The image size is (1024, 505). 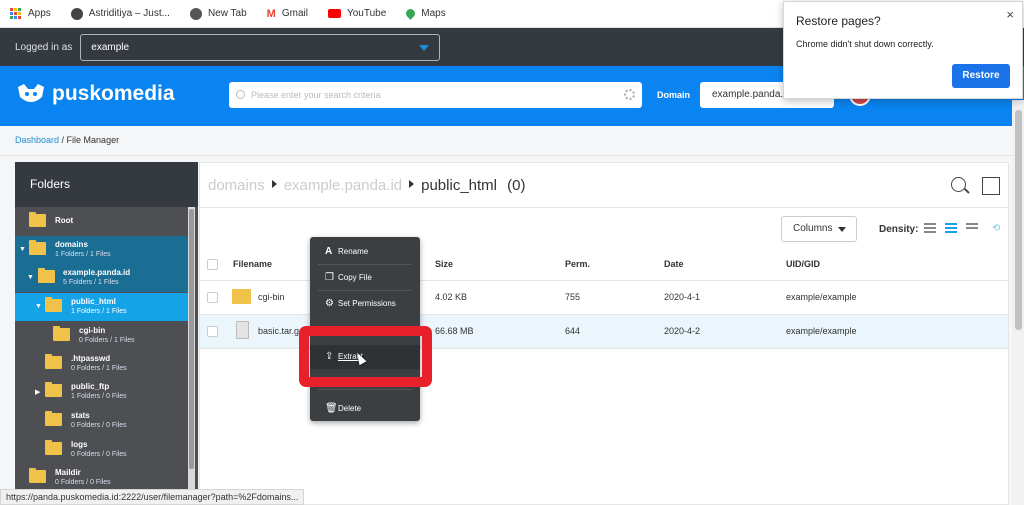 What do you see at coordinates (252, 264) in the screenshot?
I see `column-header-filename: Filename` at bounding box center [252, 264].